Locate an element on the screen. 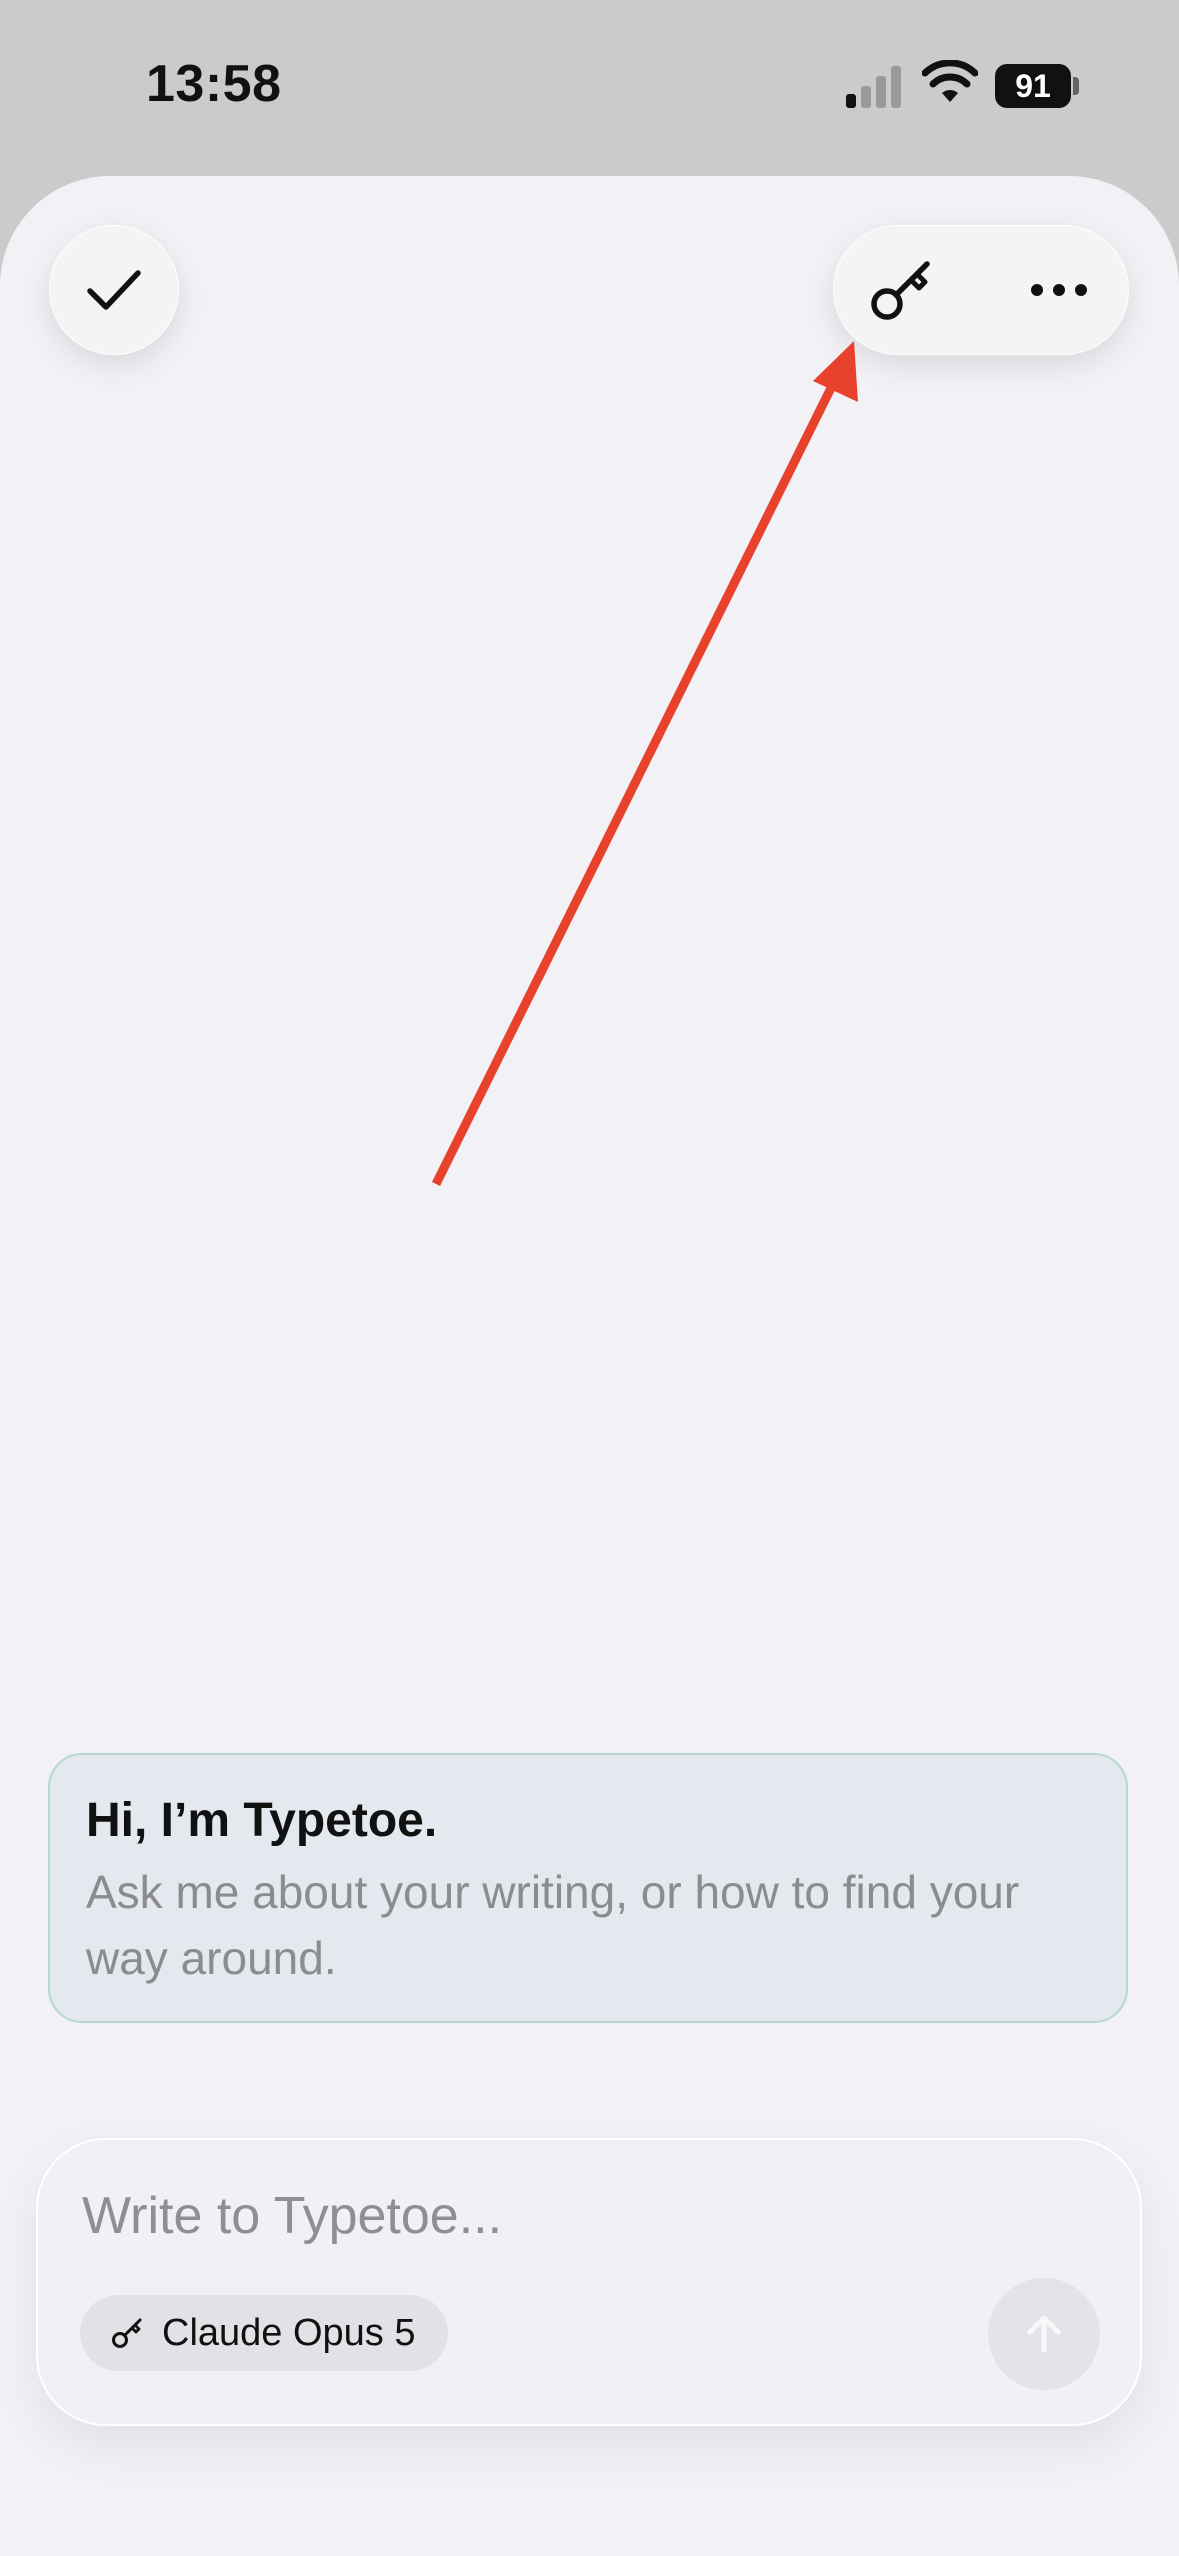  battery-tip is located at coordinates (1076, 86).